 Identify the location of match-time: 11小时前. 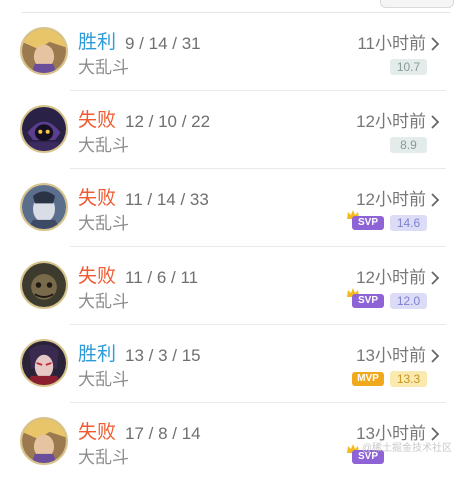
(391, 43).